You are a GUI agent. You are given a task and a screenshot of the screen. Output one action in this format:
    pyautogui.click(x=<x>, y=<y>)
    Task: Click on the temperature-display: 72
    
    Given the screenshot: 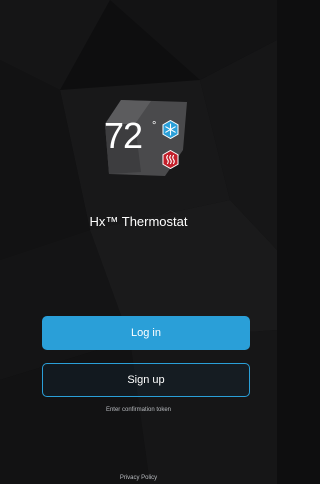 What is the action you would take?
    pyautogui.click(x=123, y=135)
    